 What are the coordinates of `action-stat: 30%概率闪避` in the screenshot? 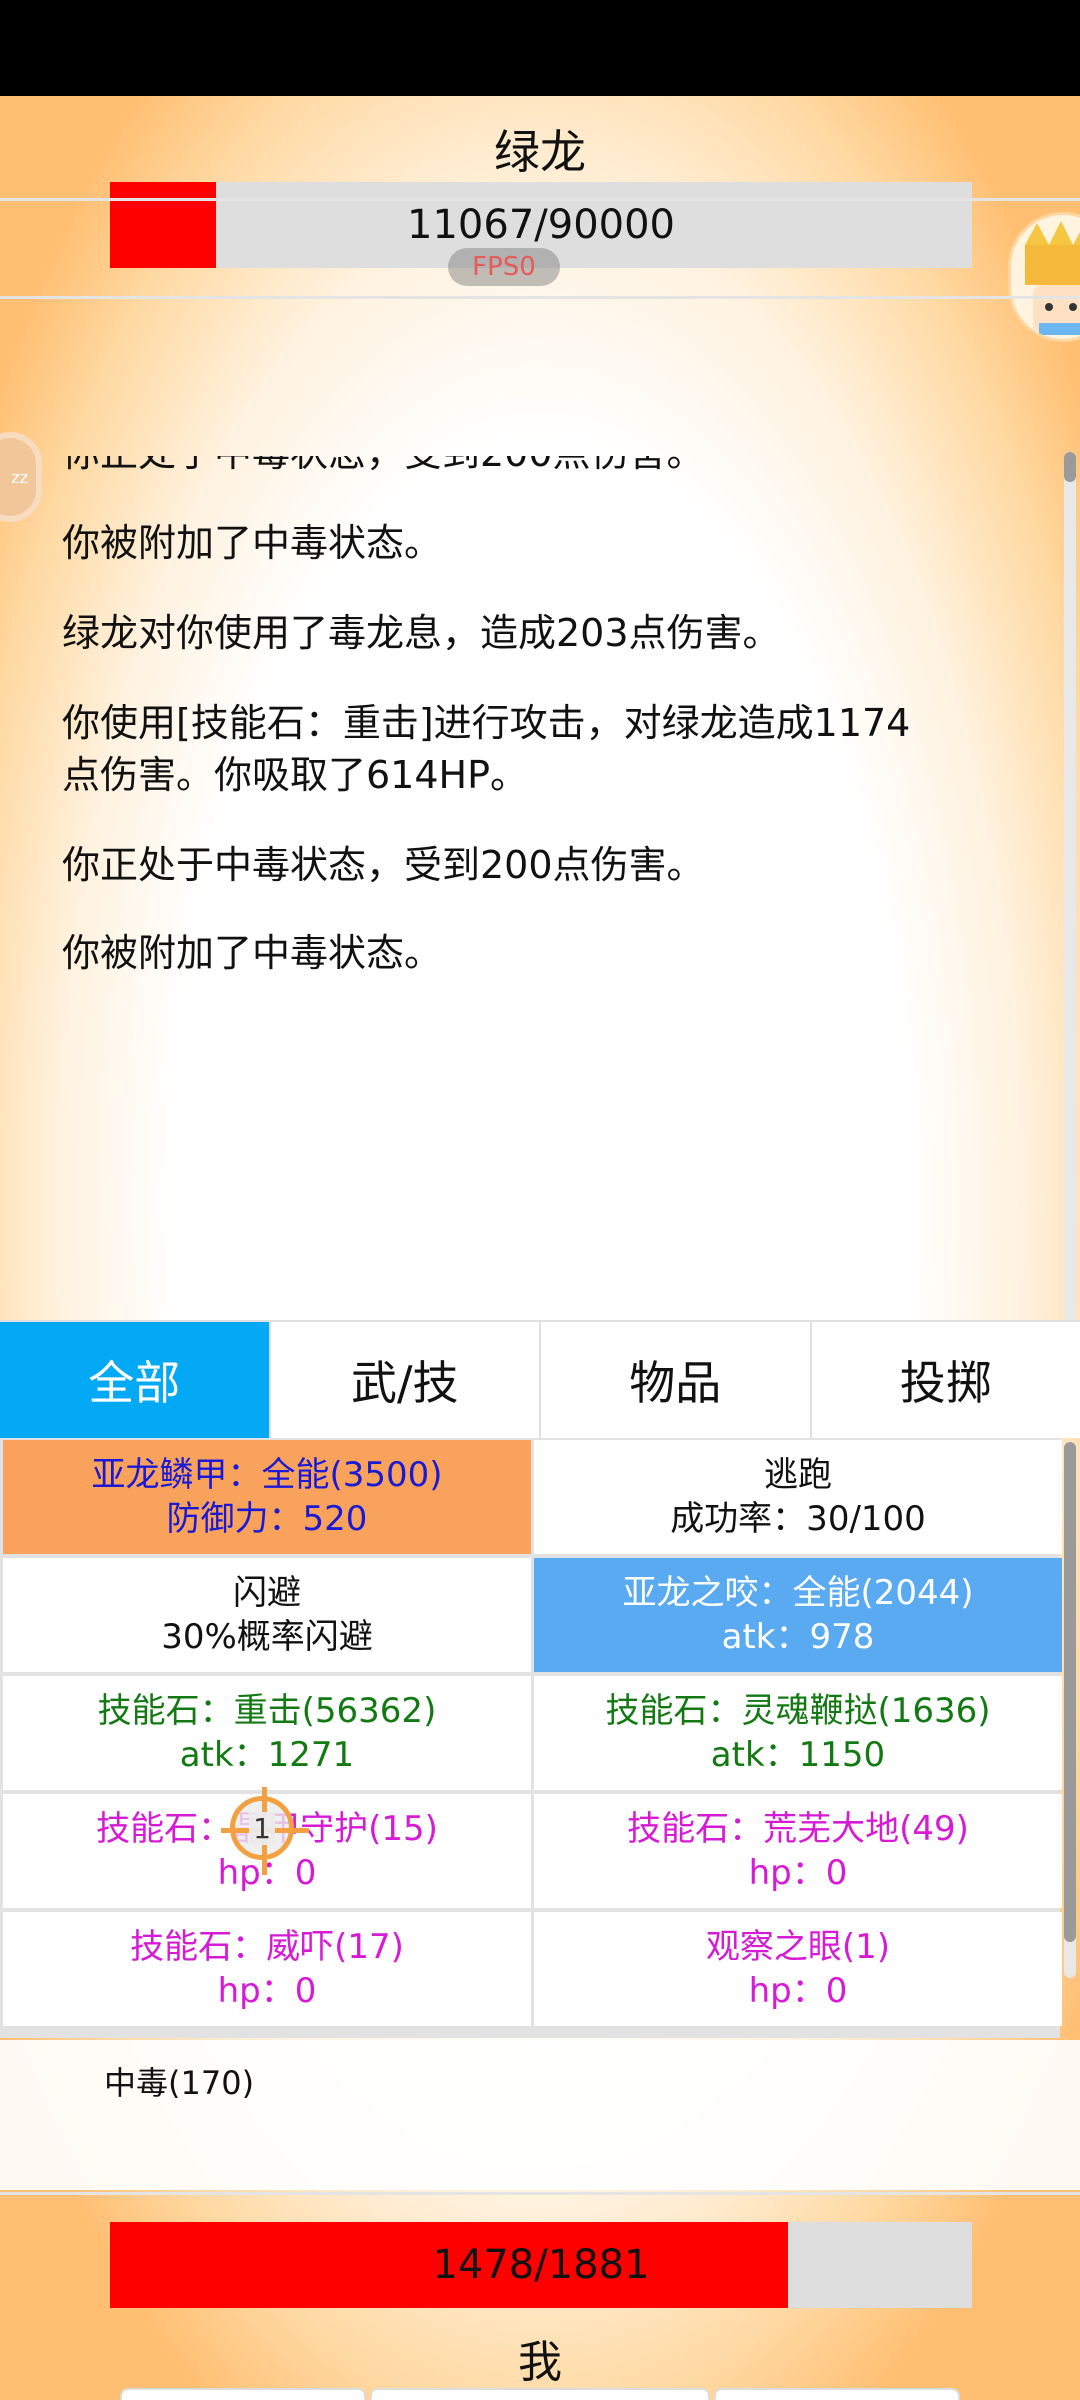 It's located at (267, 1637).